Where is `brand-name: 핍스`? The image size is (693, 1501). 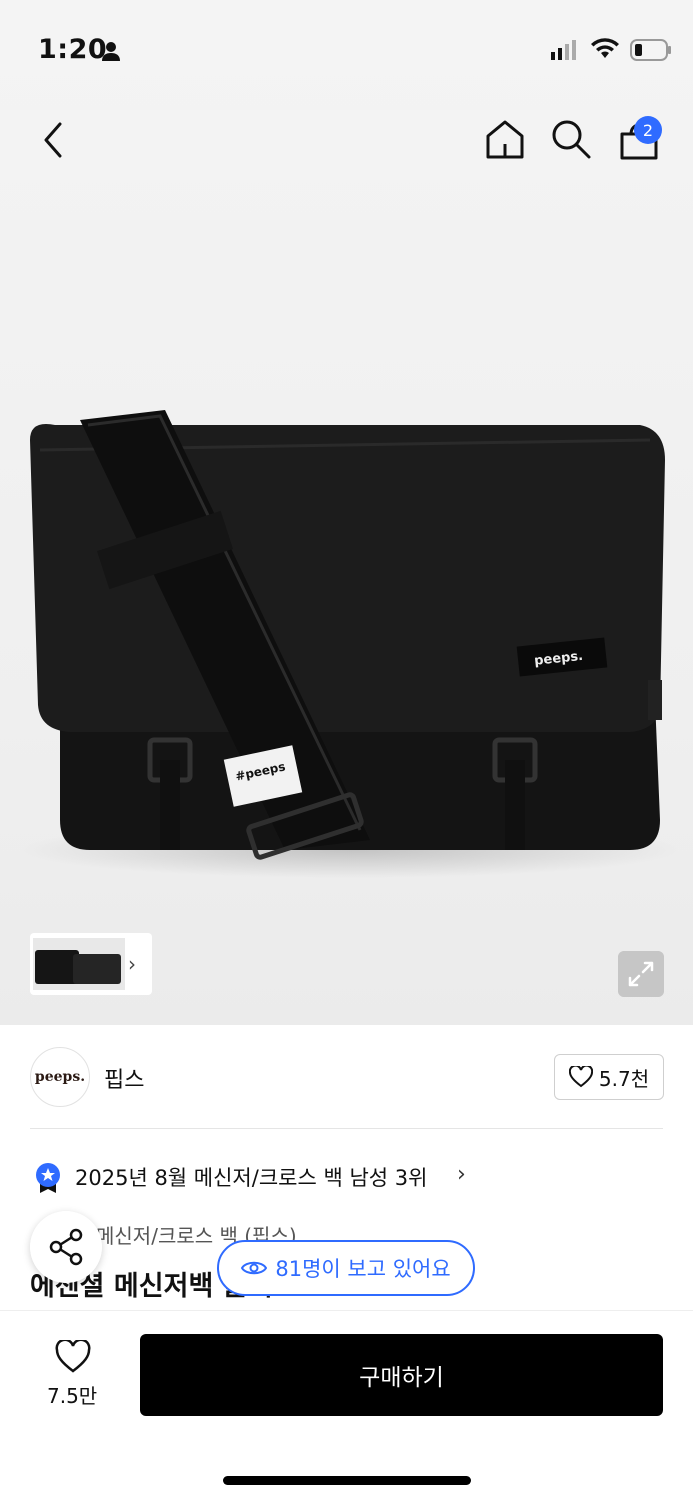
brand-name: 핍스 is located at coordinates (124, 1078).